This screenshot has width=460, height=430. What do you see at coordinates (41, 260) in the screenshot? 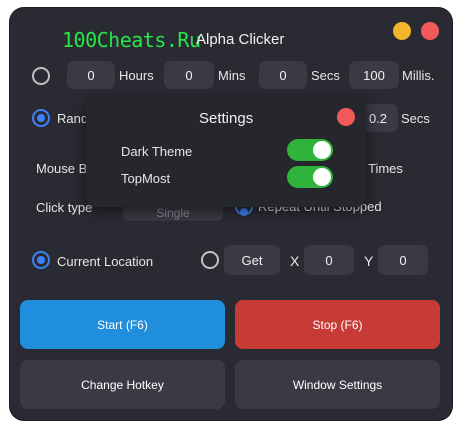
I see `current-location-radio` at bounding box center [41, 260].